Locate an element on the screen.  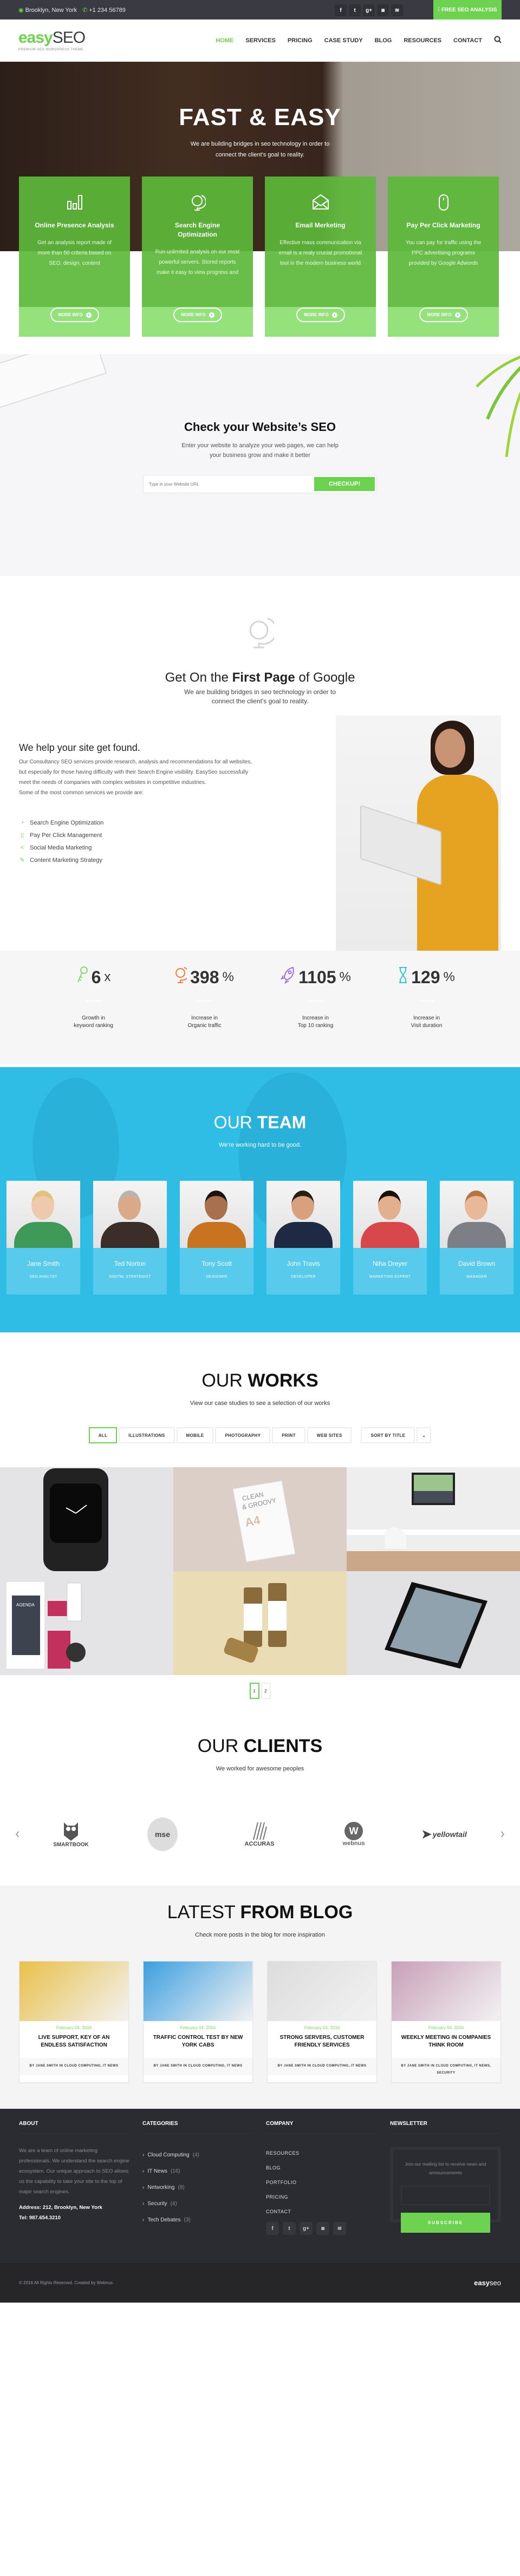
nav-home: HOME is located at coordinates (224, 40).